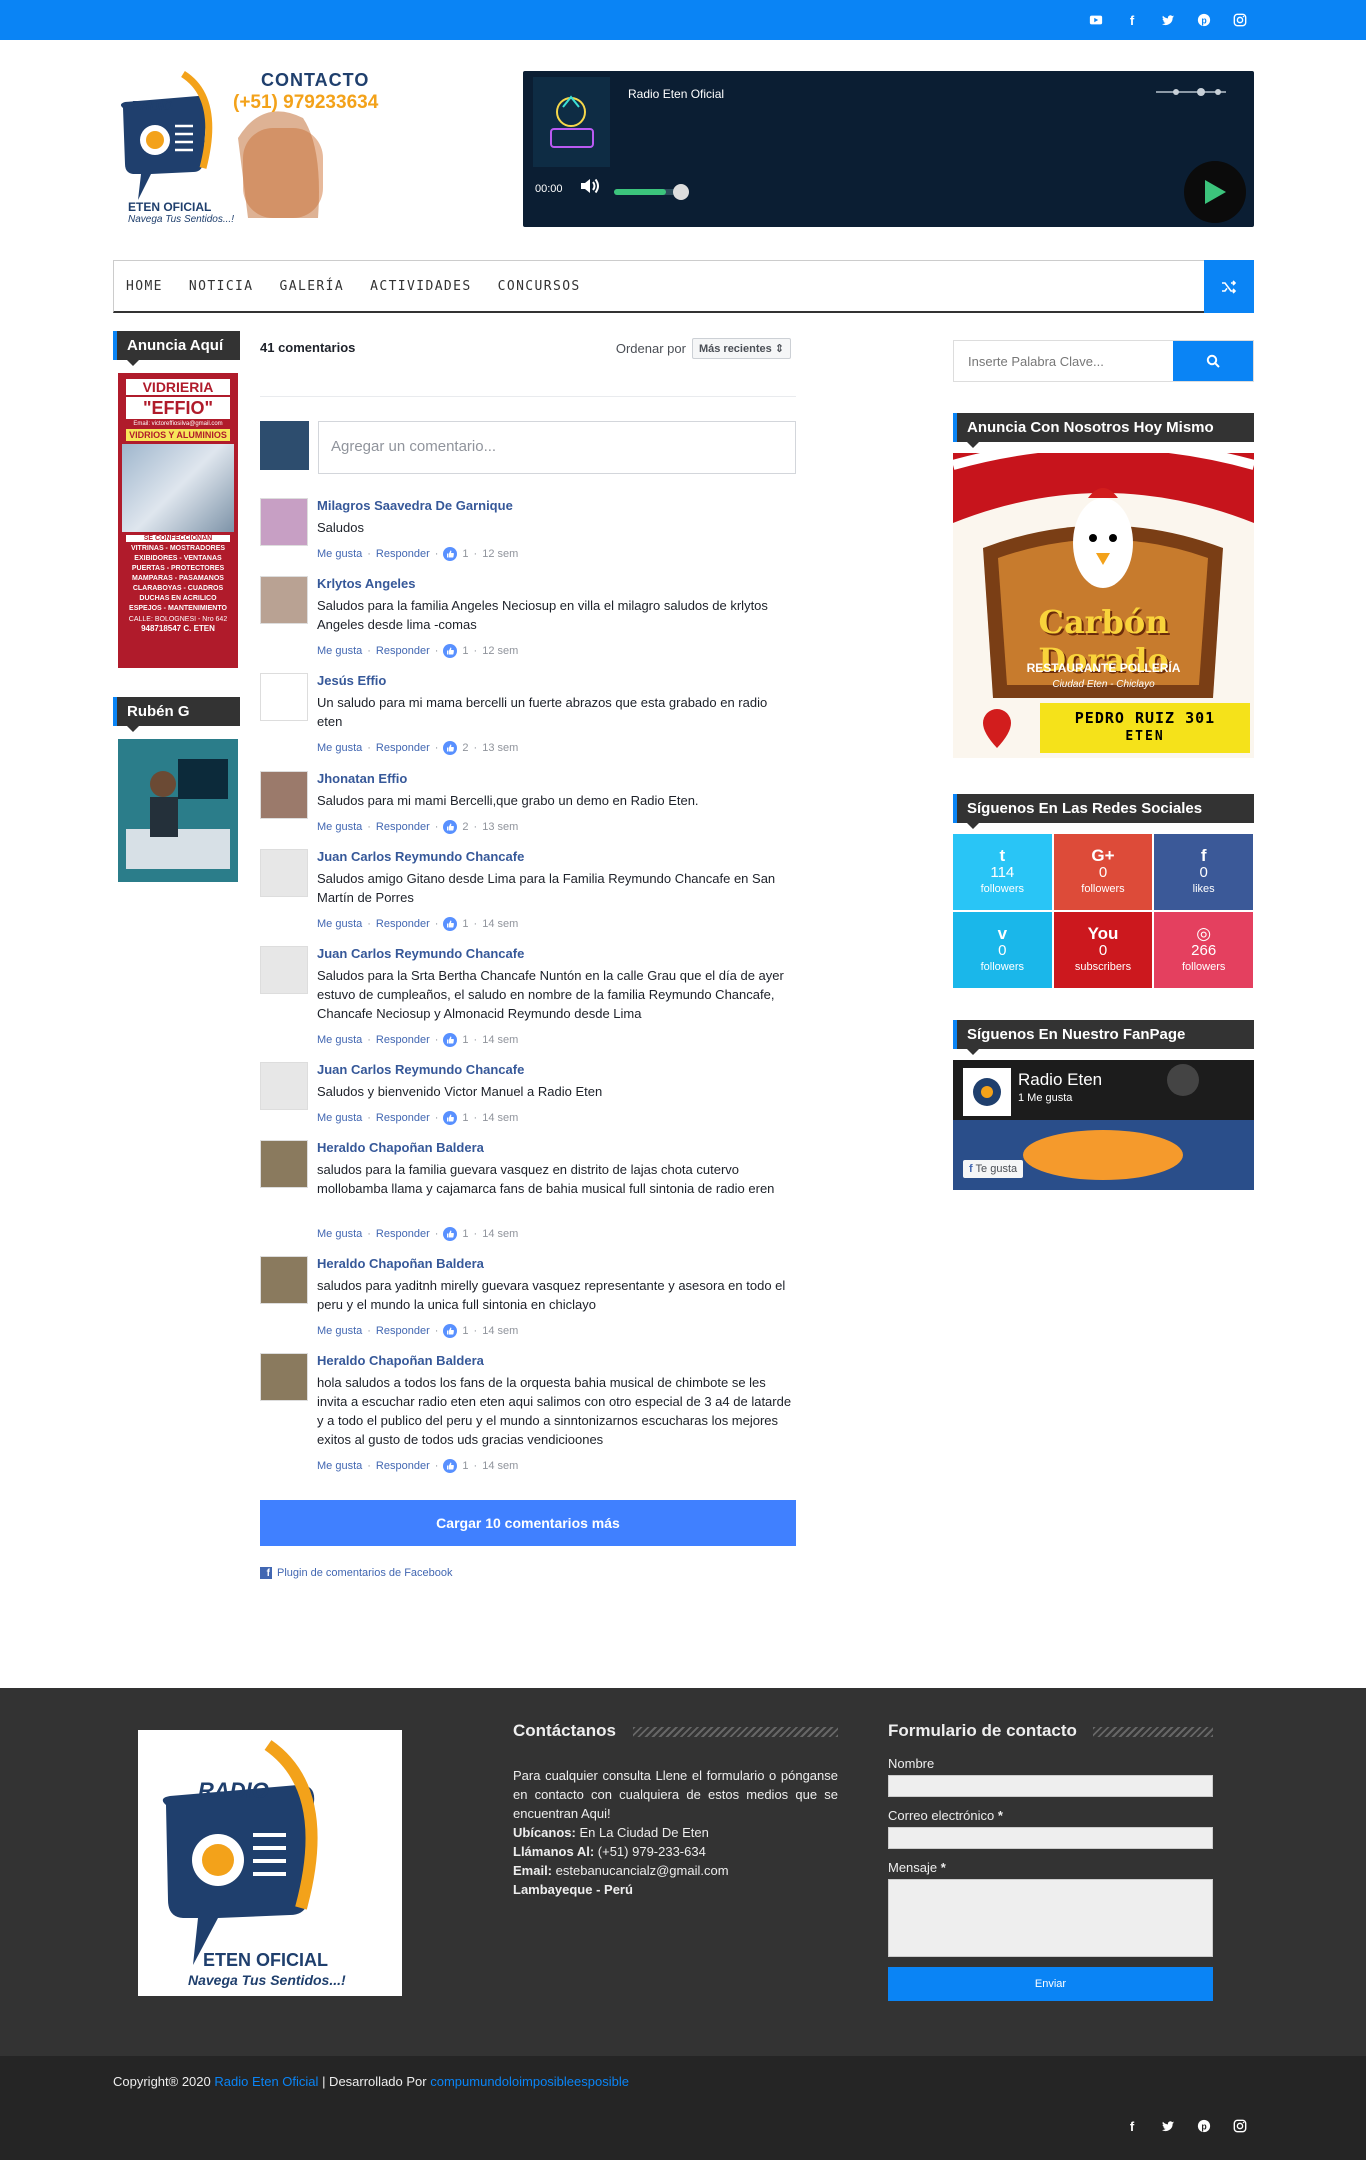  Describe the element at coordinates (1213, 361) in the screenshot. I see `search-button` at that location.